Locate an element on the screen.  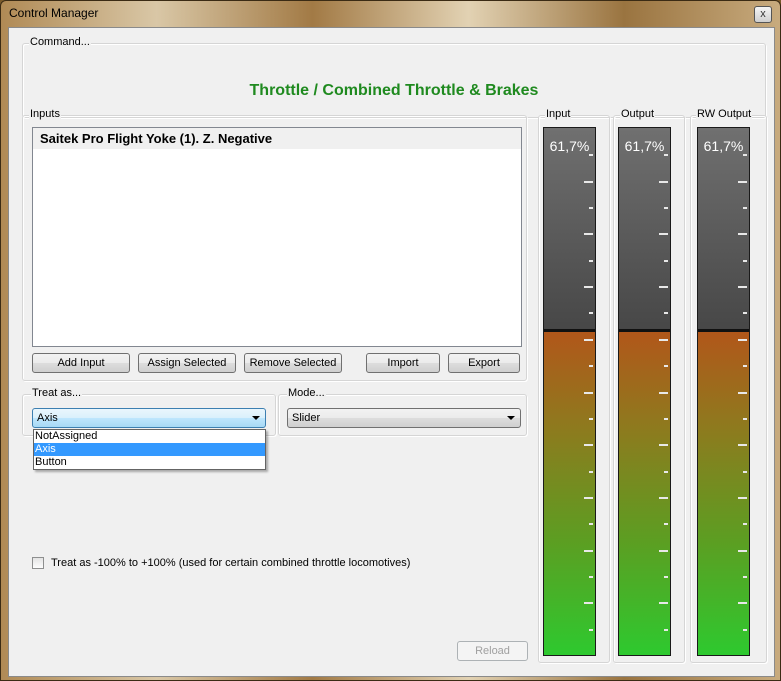
close-button: x is located at coordinates (763, 14).